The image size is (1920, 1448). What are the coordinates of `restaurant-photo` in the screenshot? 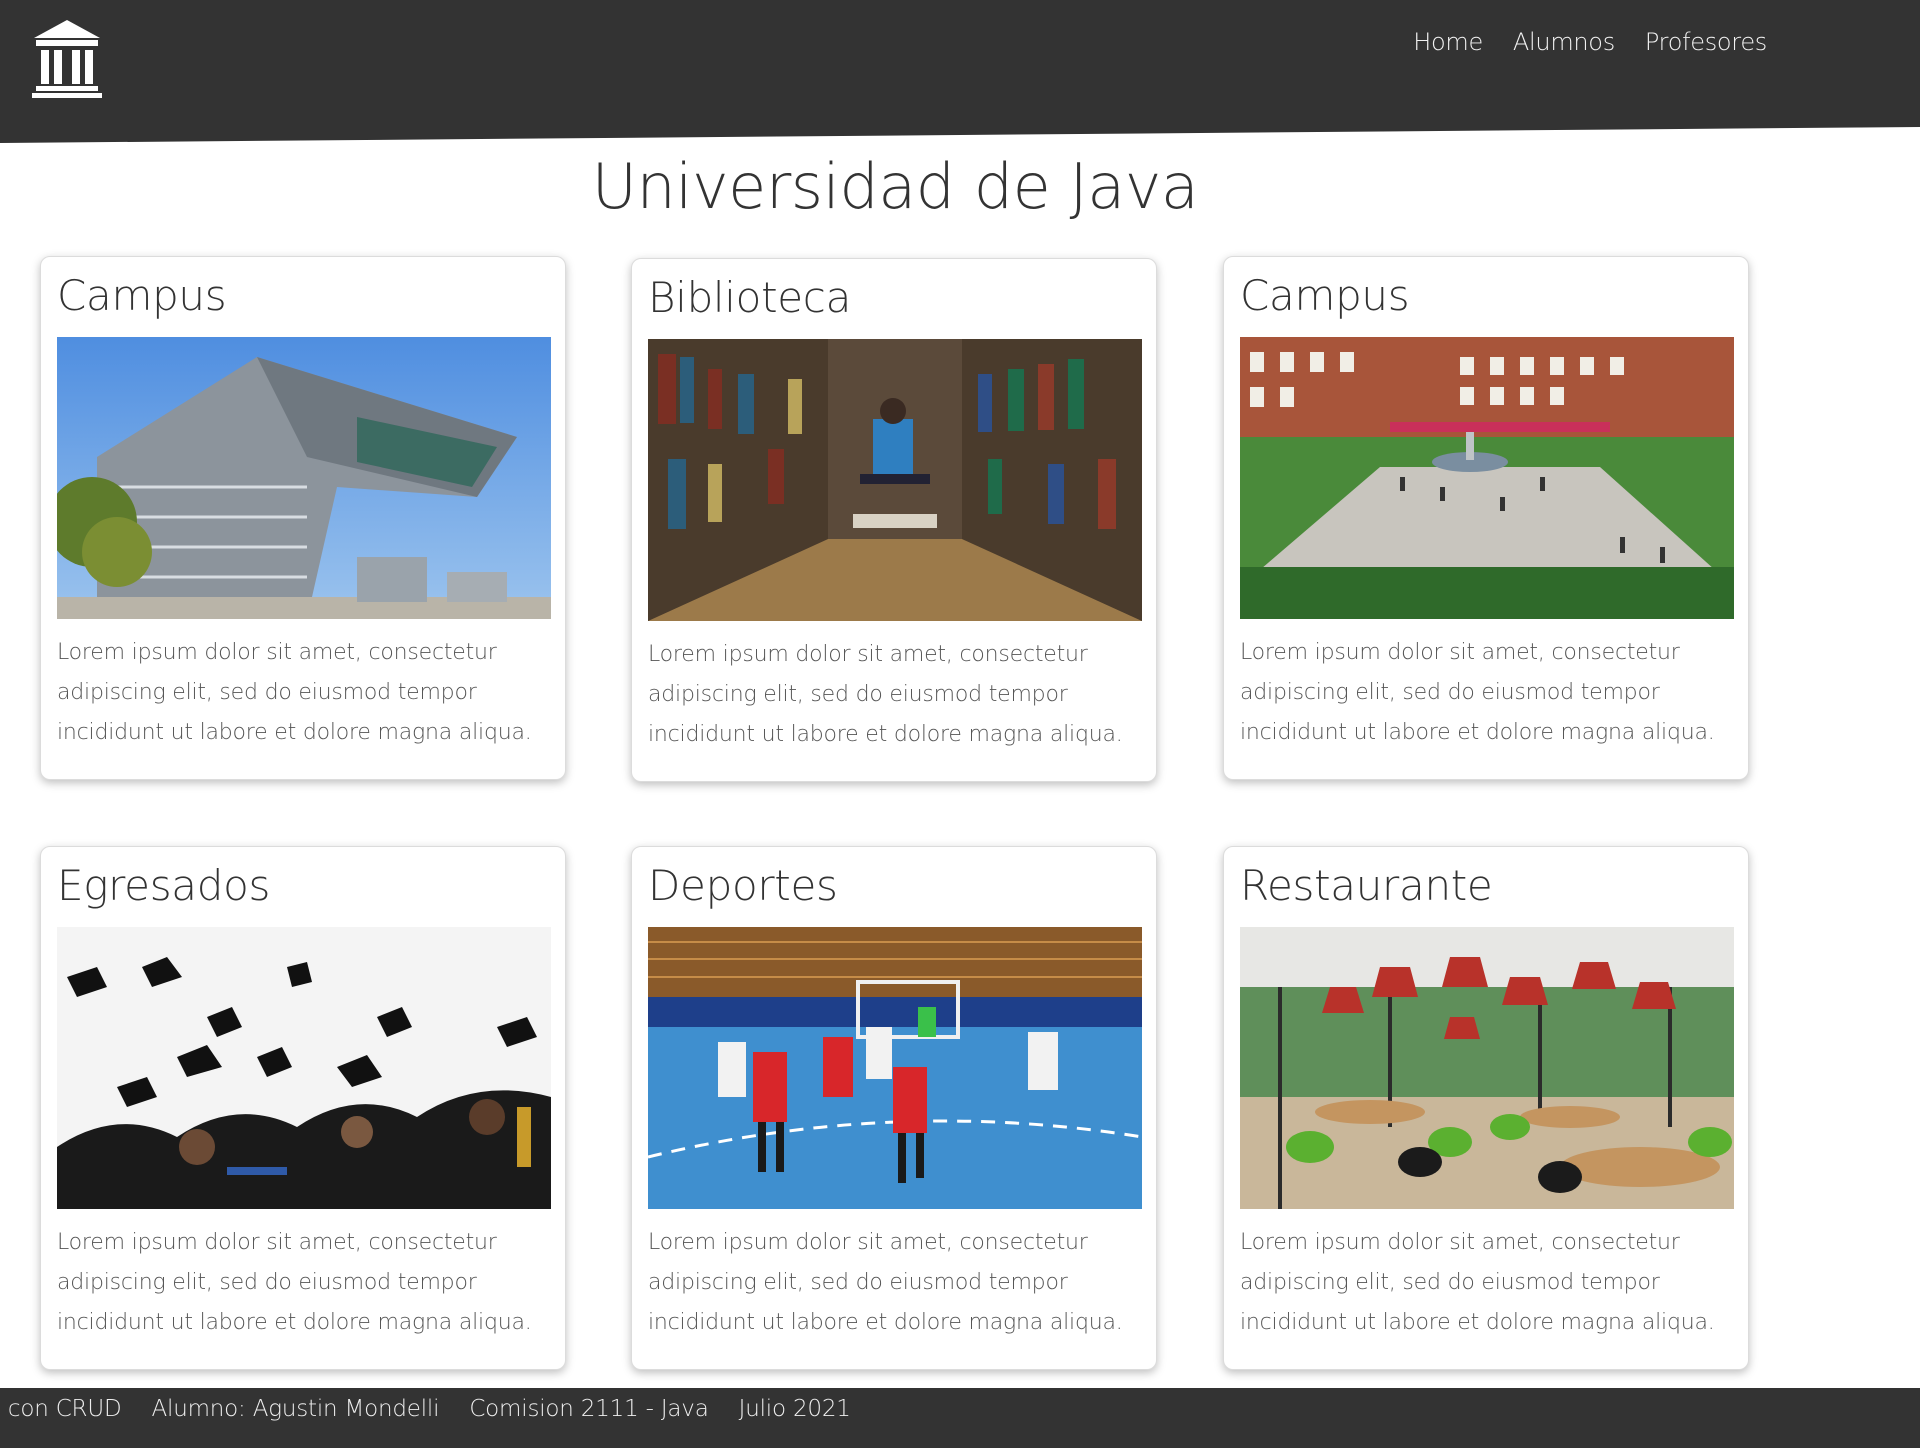 It's located at (1487, 1068).